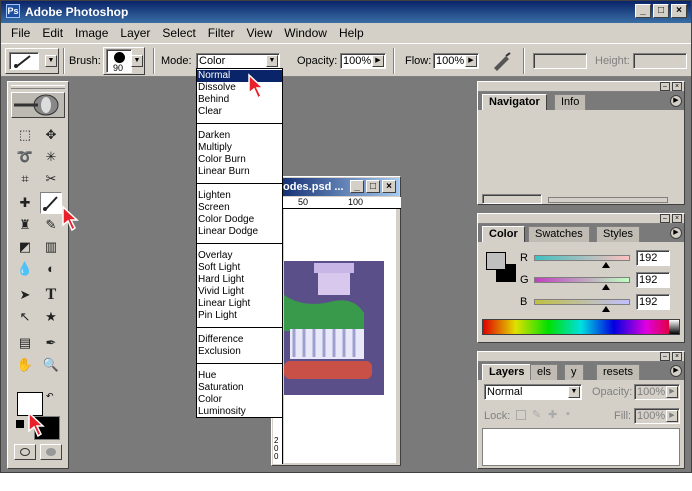 The image size is (692, 491). I want to click on tab-history: y, so click(574, 372).